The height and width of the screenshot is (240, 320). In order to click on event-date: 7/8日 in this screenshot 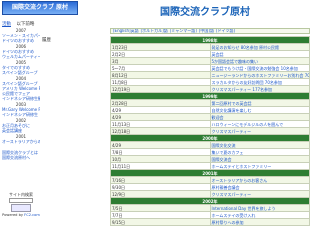, I will do `click(160, 152)`.